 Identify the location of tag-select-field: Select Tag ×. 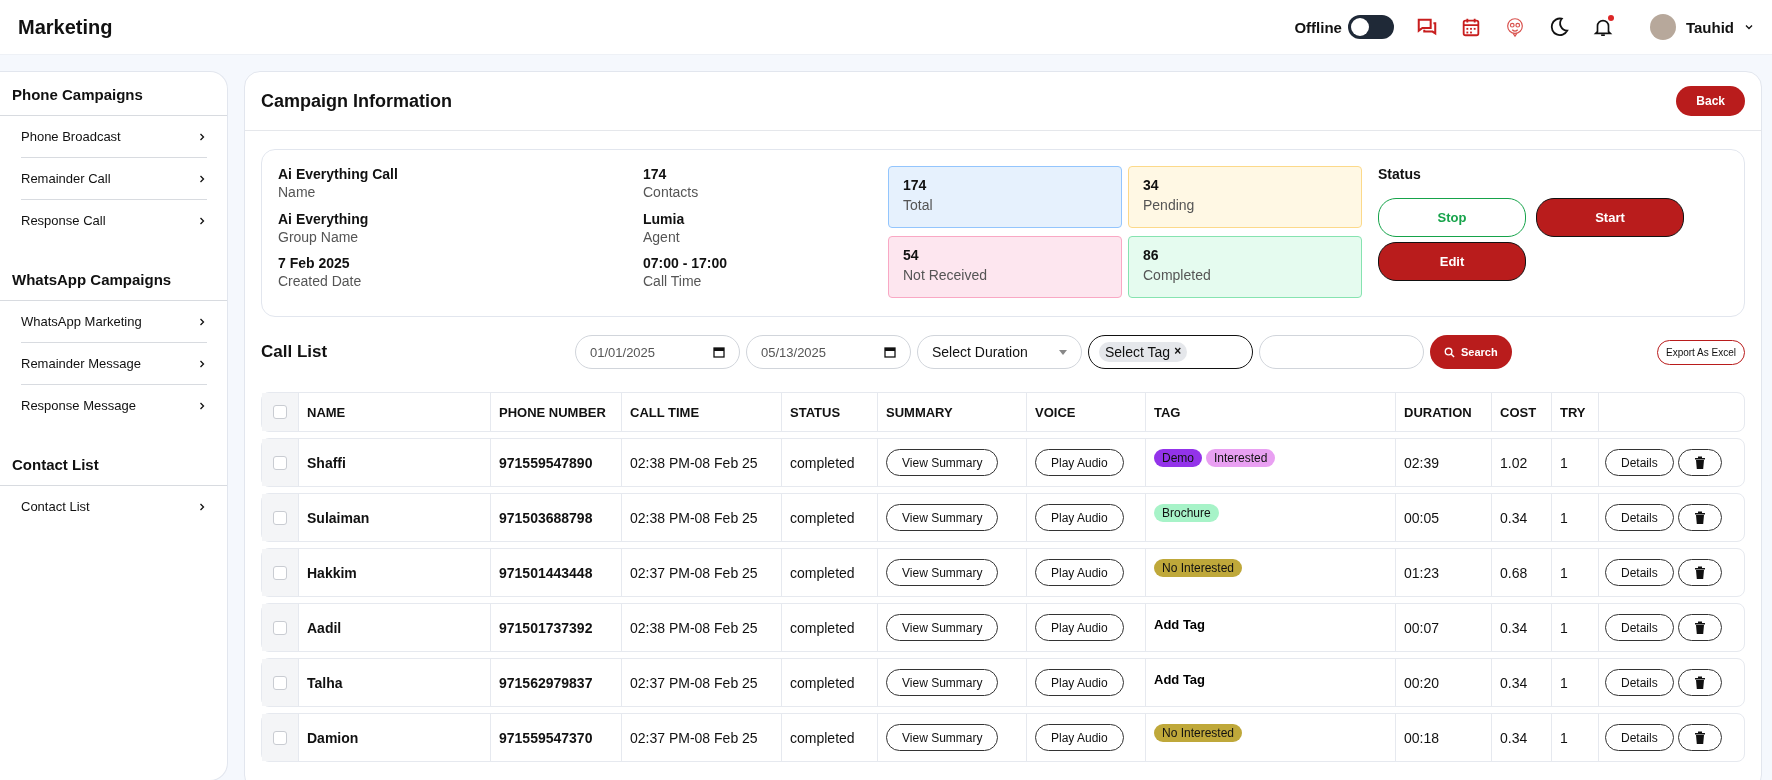
(1170, 352).